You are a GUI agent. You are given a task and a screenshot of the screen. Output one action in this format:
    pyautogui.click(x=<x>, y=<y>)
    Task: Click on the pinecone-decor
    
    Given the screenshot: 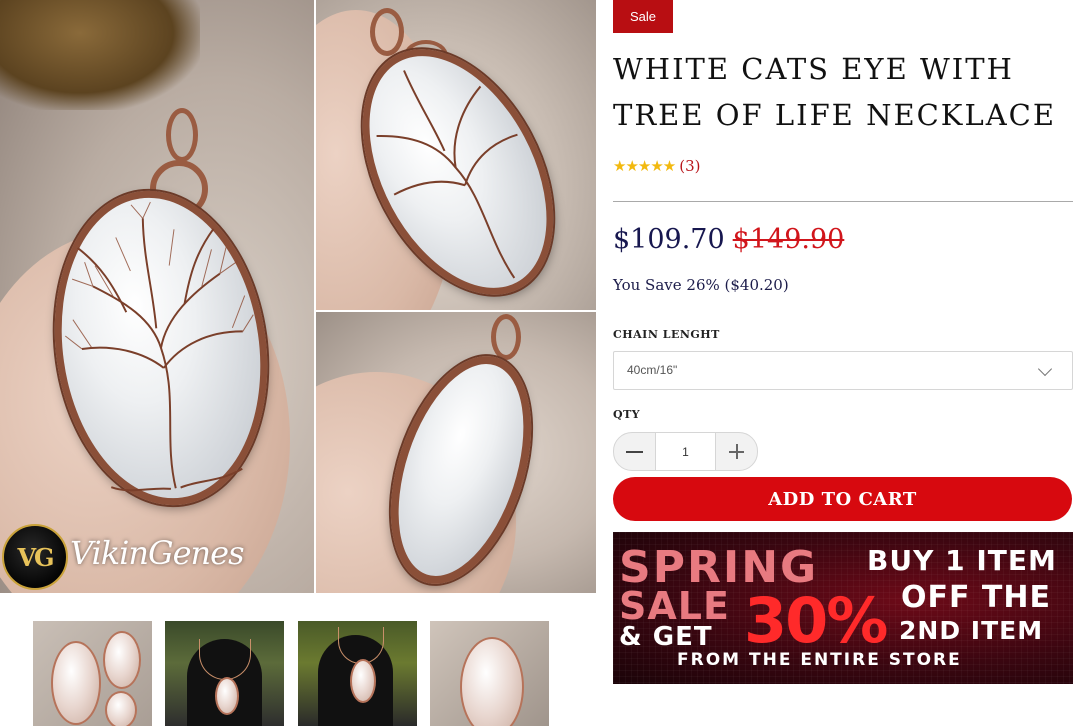 What is the action you would take?
    pyautogui.click(x=100, y=55)
    